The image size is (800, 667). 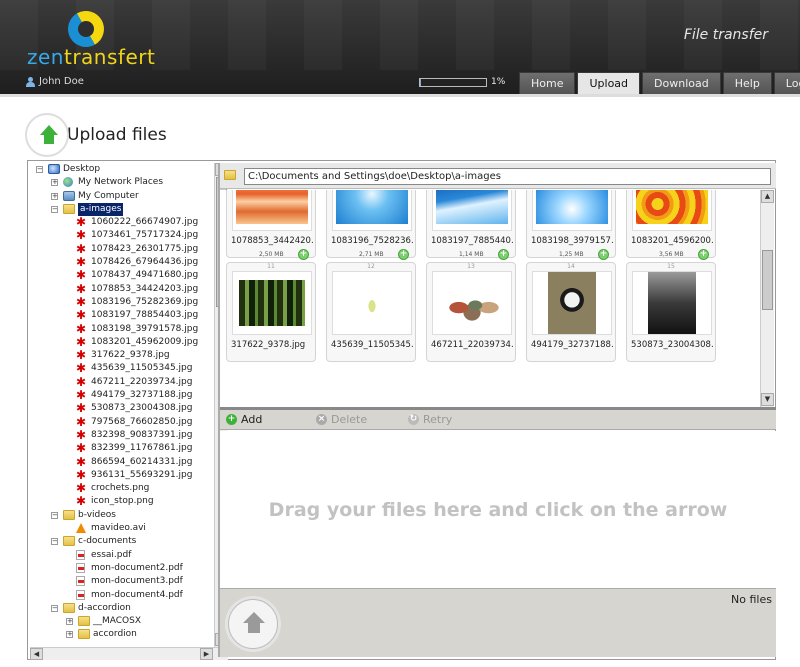 I want to click on tree-item: mon-document3.pdf, so click(x=122, y=581).